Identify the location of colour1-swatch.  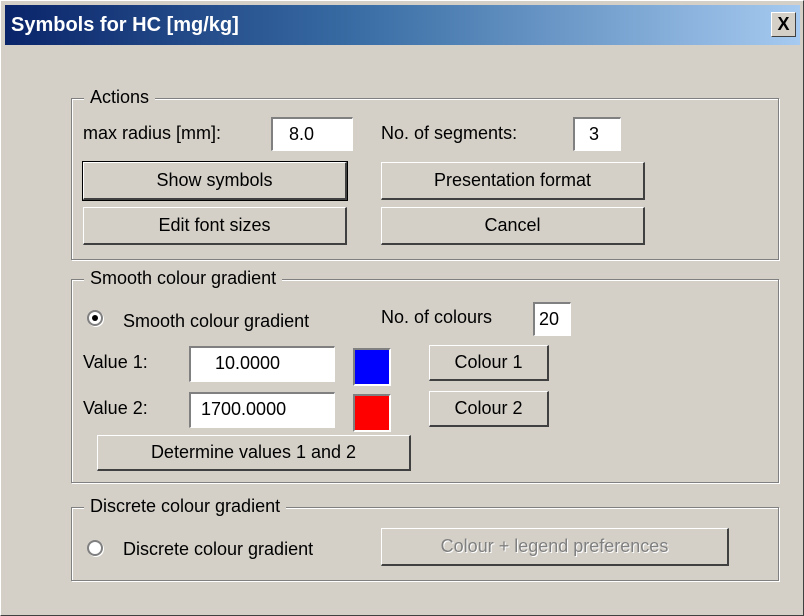
(372, 367).